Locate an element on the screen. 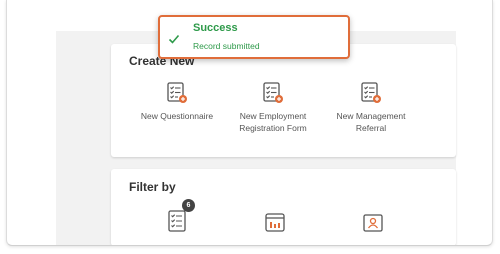  success-toast: Success Record submitted is located at coordinates (254, 37).